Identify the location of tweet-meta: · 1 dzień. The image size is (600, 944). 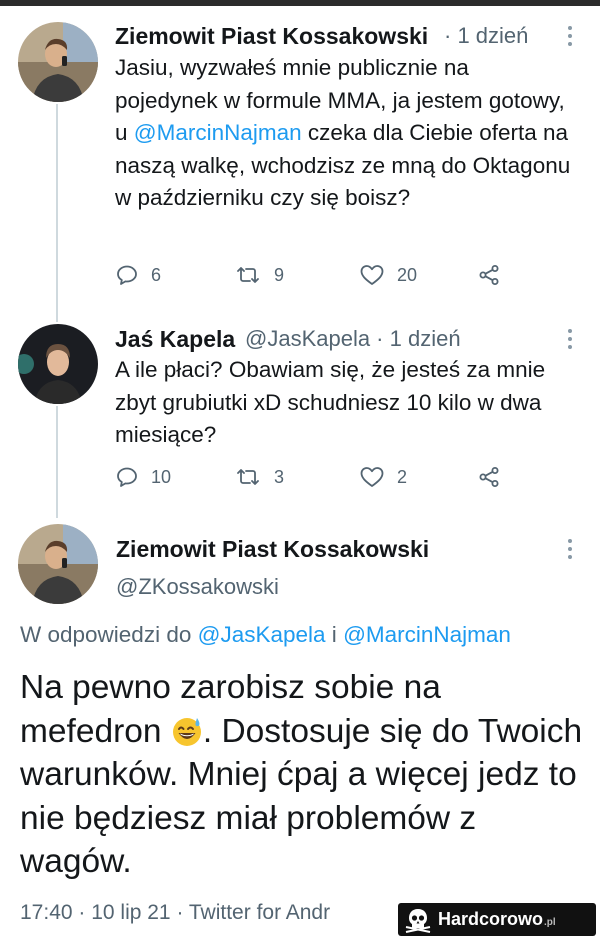
(486, 35).